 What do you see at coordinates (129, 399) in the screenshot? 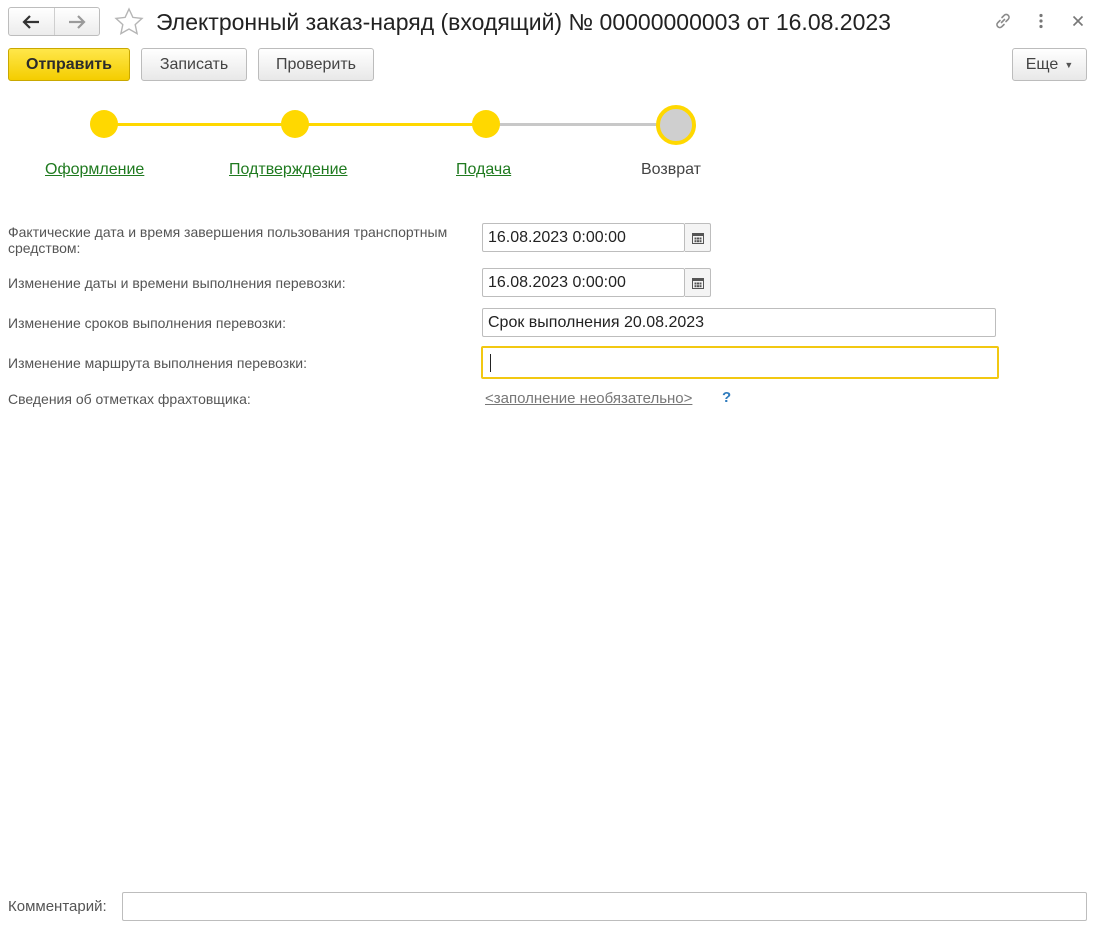
I see `charterer-notes-label: Сведения об отметках фрахтовщика:` at bounding box center [129, 399].